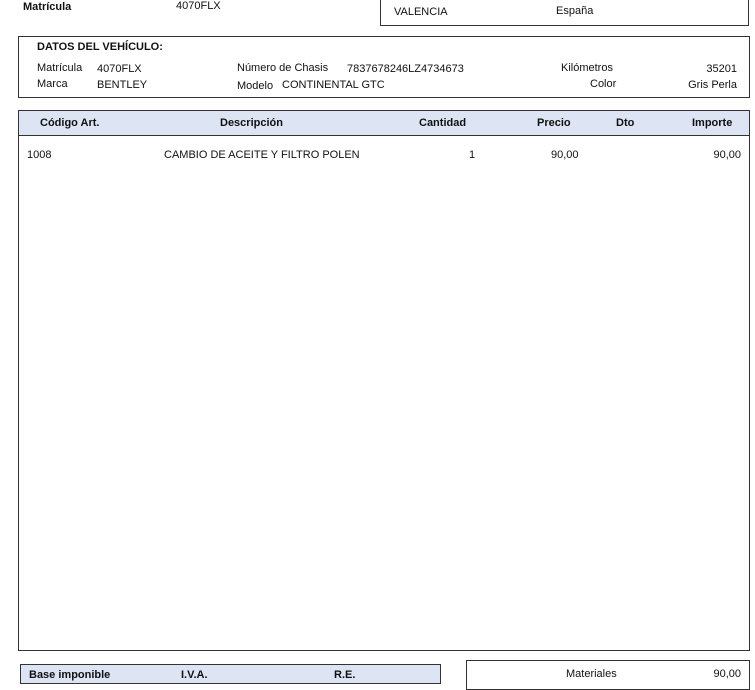 This screenshot has height=690, width=755. Describe the element at coordinates (122, 85) in the screenshot. I see `vehicle-marca-value: BENTLEY` at that location.